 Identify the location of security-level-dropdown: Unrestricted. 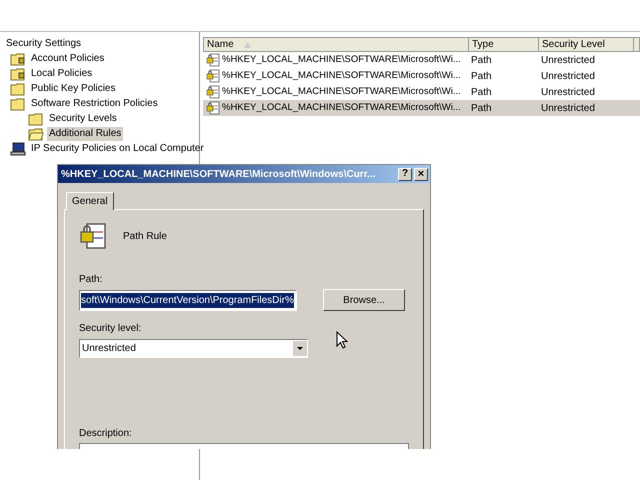
(193, 348).